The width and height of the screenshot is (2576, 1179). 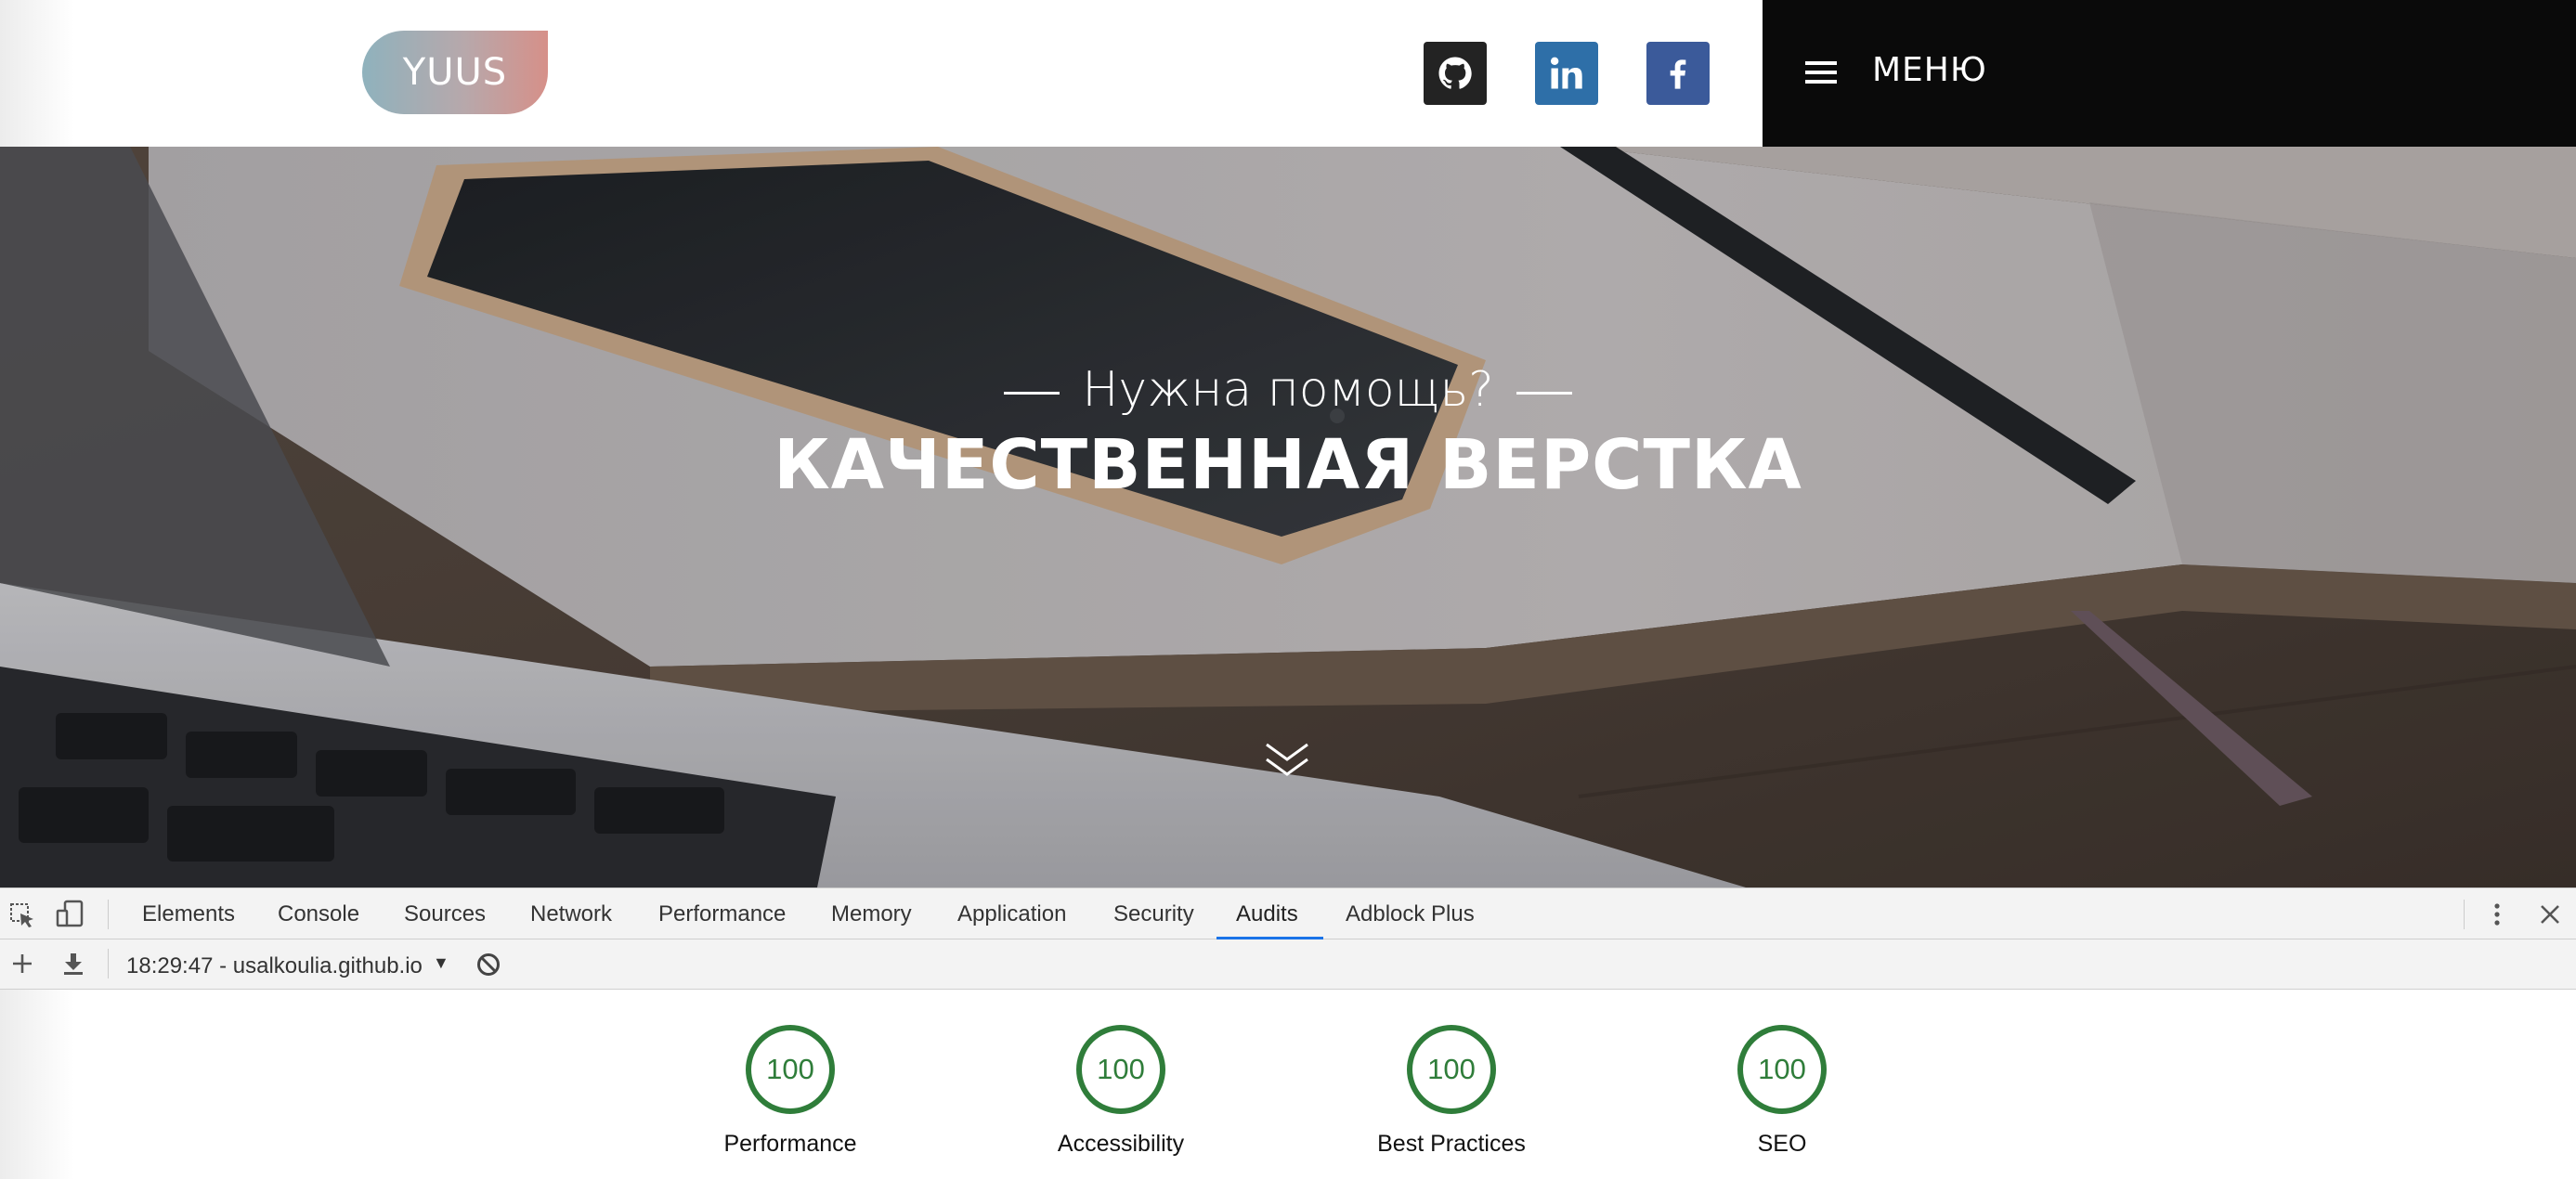 I want to click on subtitle-dash-right, so click(x=1544, y=393).